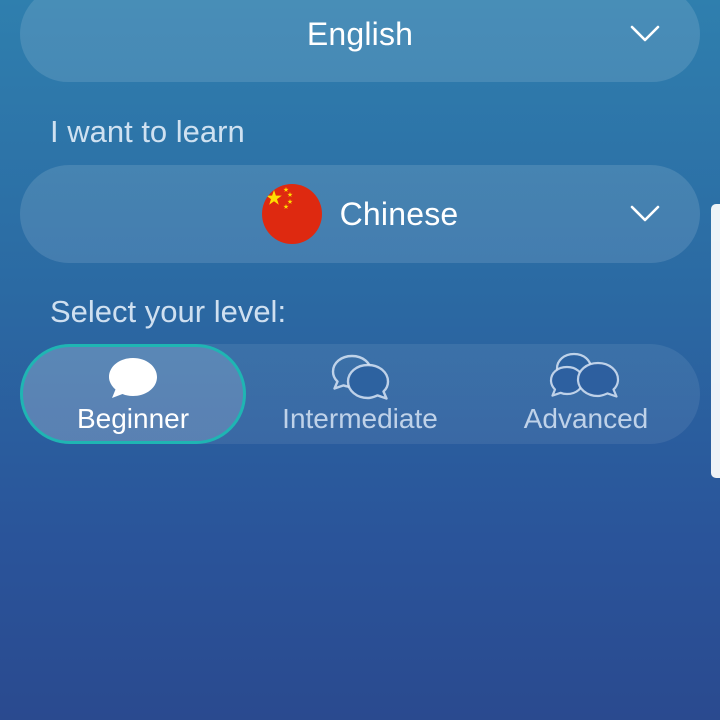 Image resolution: width=720 pixels, height=720 pixels. Describe the element at coordinates (360, 418) in the screenshot. I see `level-label-intermediate: Intermediate` at that location.